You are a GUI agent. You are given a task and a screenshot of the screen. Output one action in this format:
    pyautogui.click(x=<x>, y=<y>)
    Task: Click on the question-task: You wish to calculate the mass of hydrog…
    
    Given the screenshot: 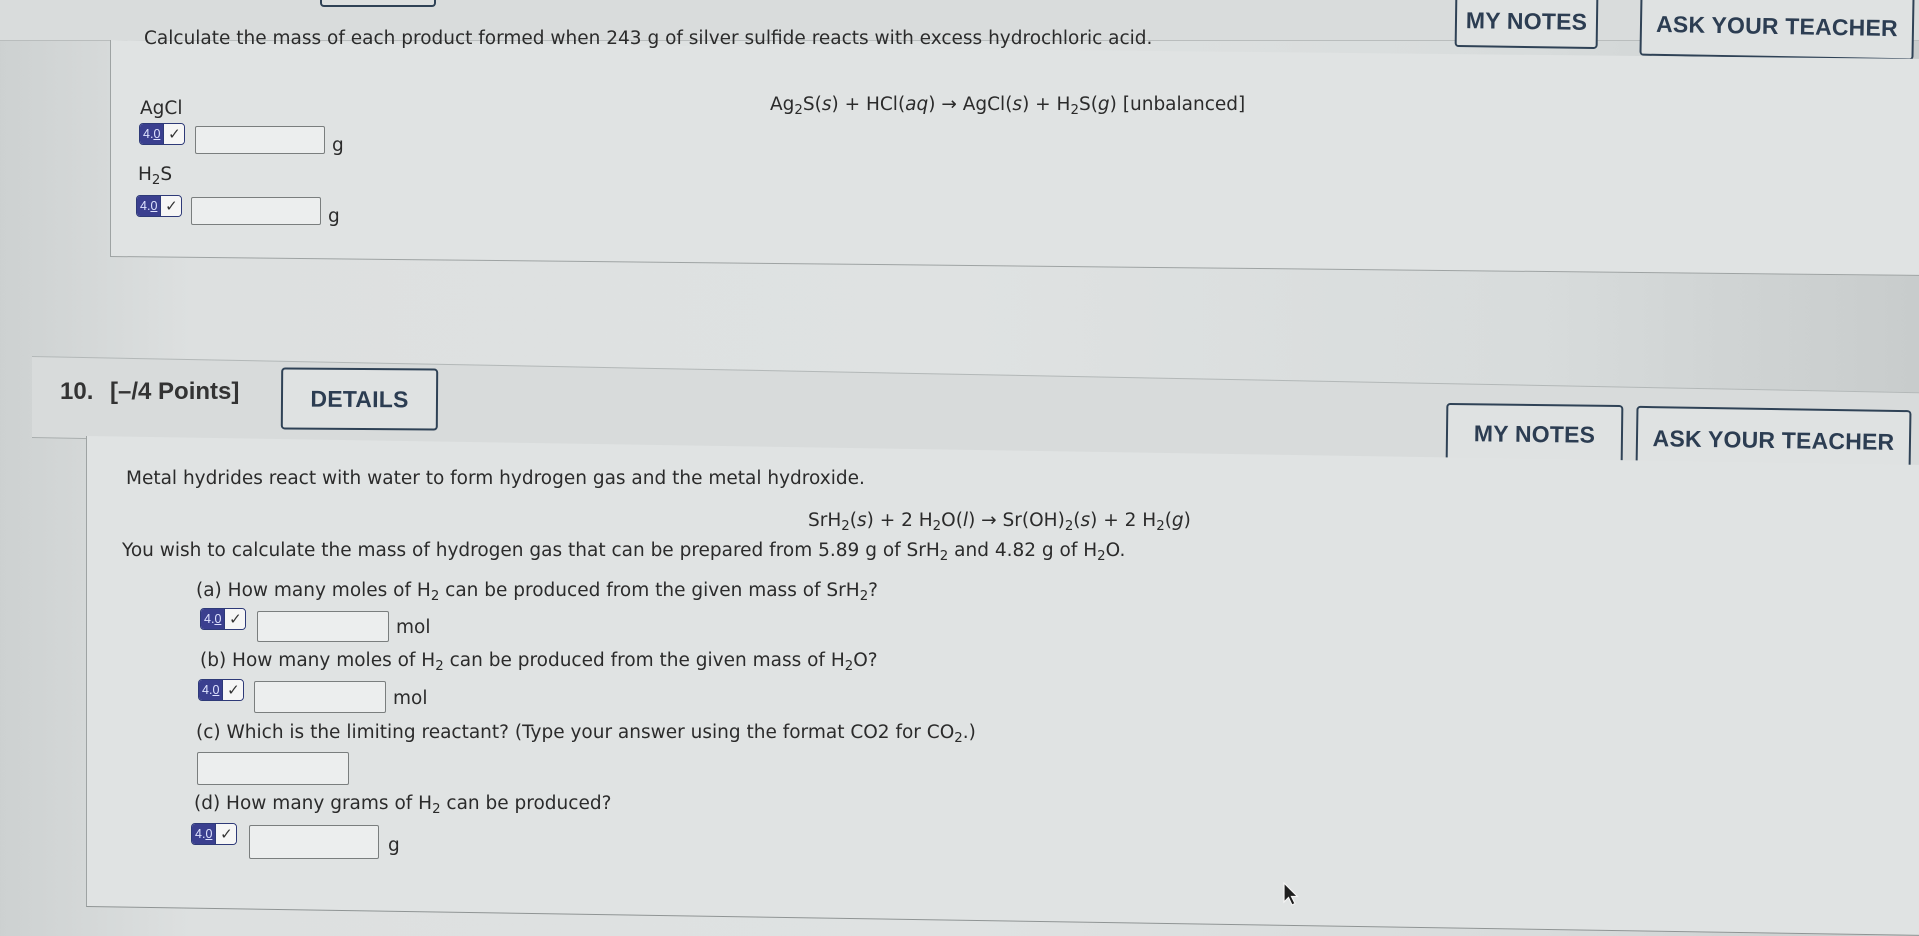 What is the action you would take?
    pyautogui.click(x=624, y=552)
    